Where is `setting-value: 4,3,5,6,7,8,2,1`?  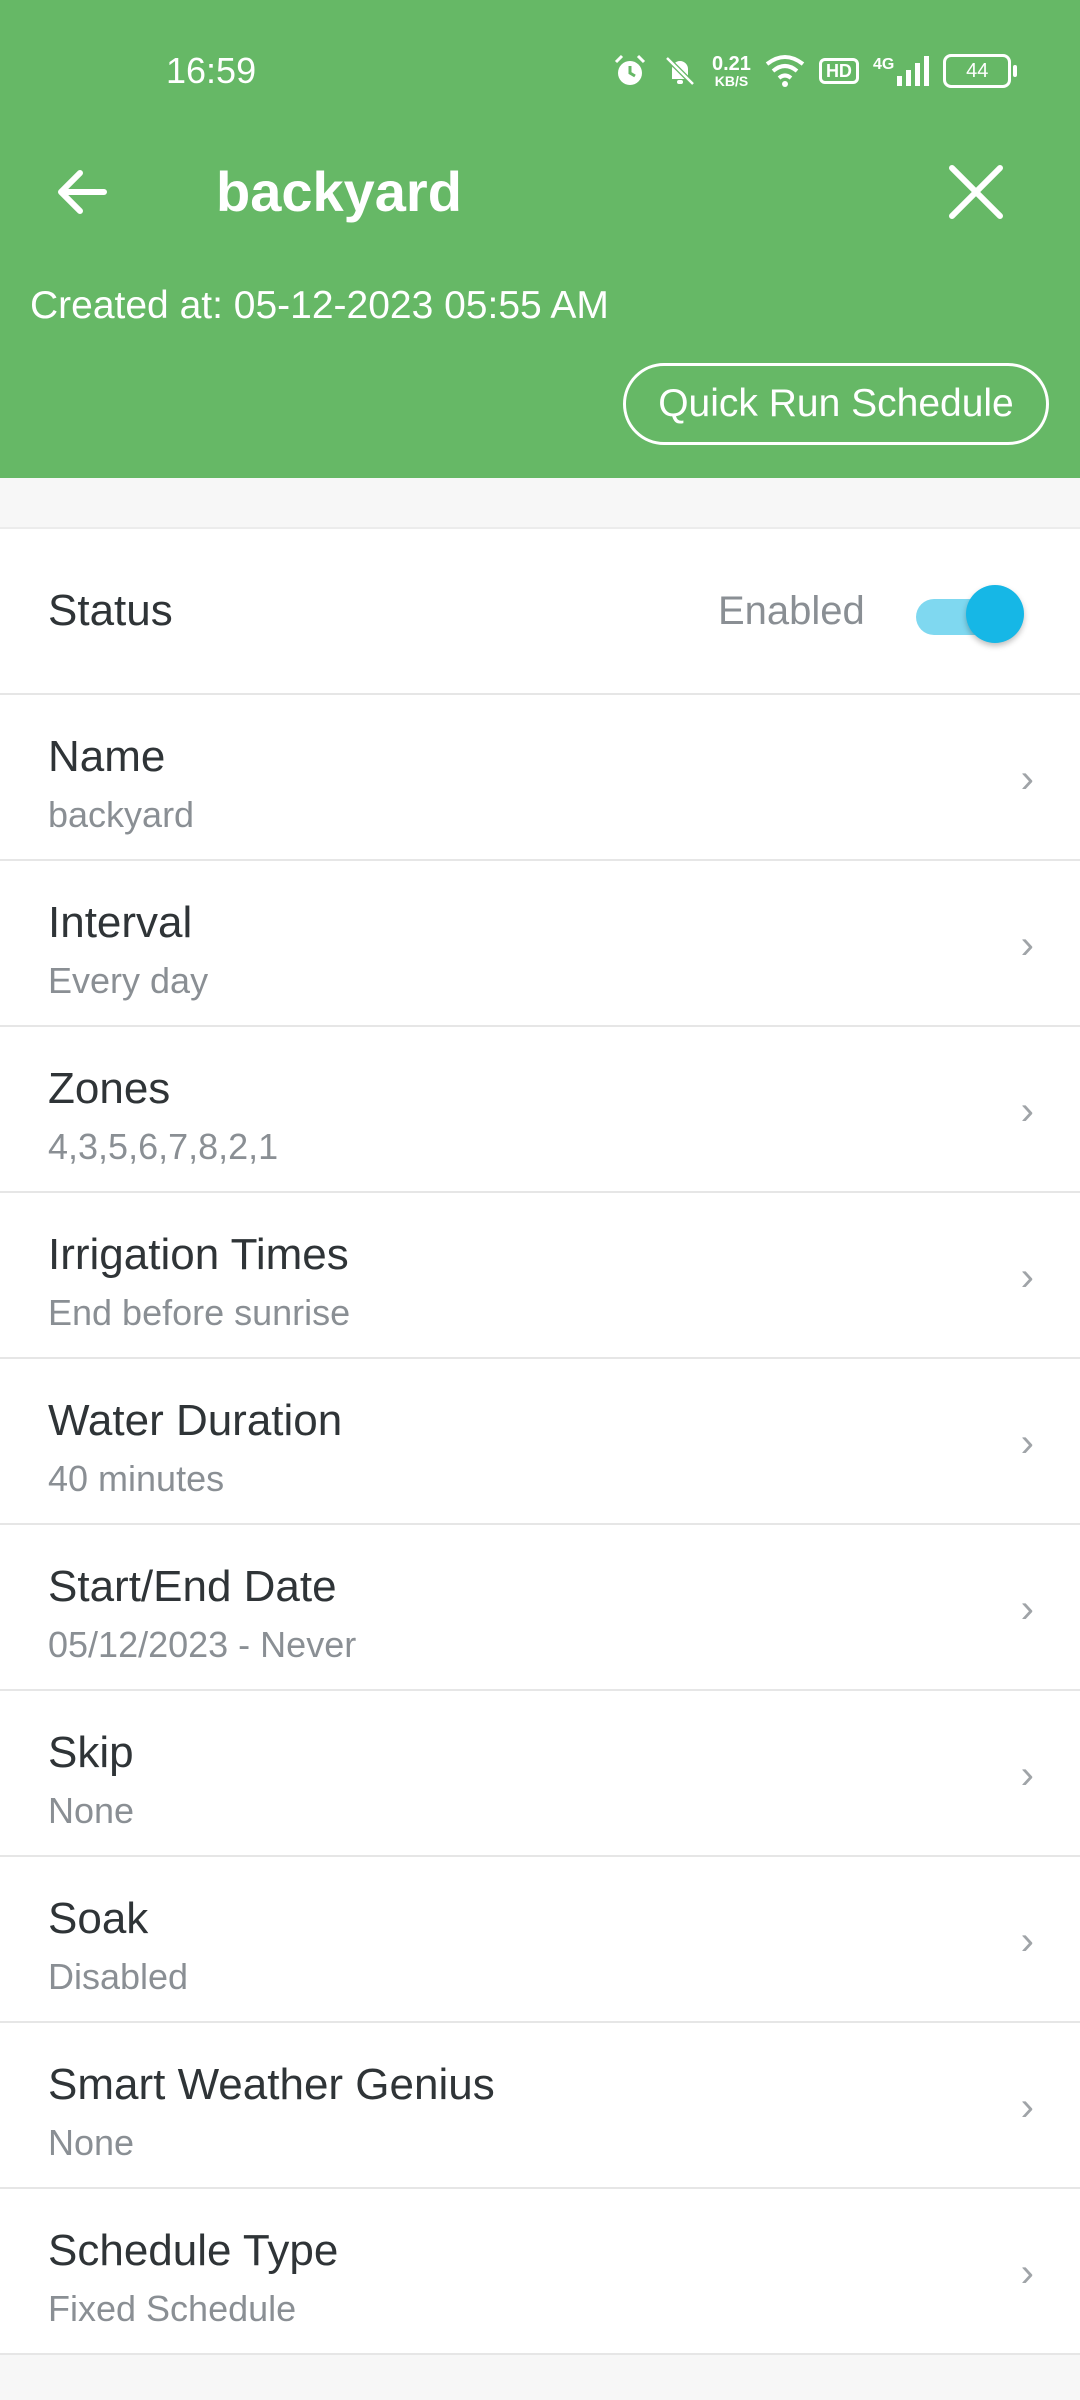 setting-value: 4,3,5,6,7,8,2,1 is located at coordinates (163, 1146).